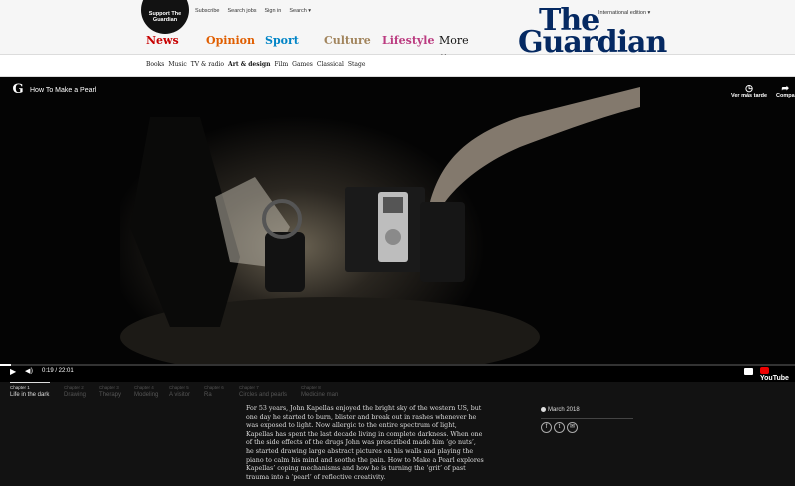  Describe the element at coordinates (302, 64) in the screenshot. I see `subnav-games: Games` at that location.